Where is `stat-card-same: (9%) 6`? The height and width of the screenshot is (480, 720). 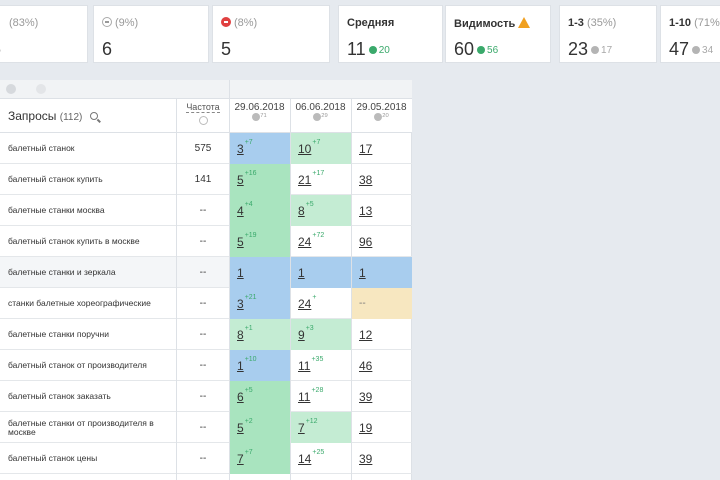
stat-card-same: (9%) 6 is located at coordinates (151, 34).